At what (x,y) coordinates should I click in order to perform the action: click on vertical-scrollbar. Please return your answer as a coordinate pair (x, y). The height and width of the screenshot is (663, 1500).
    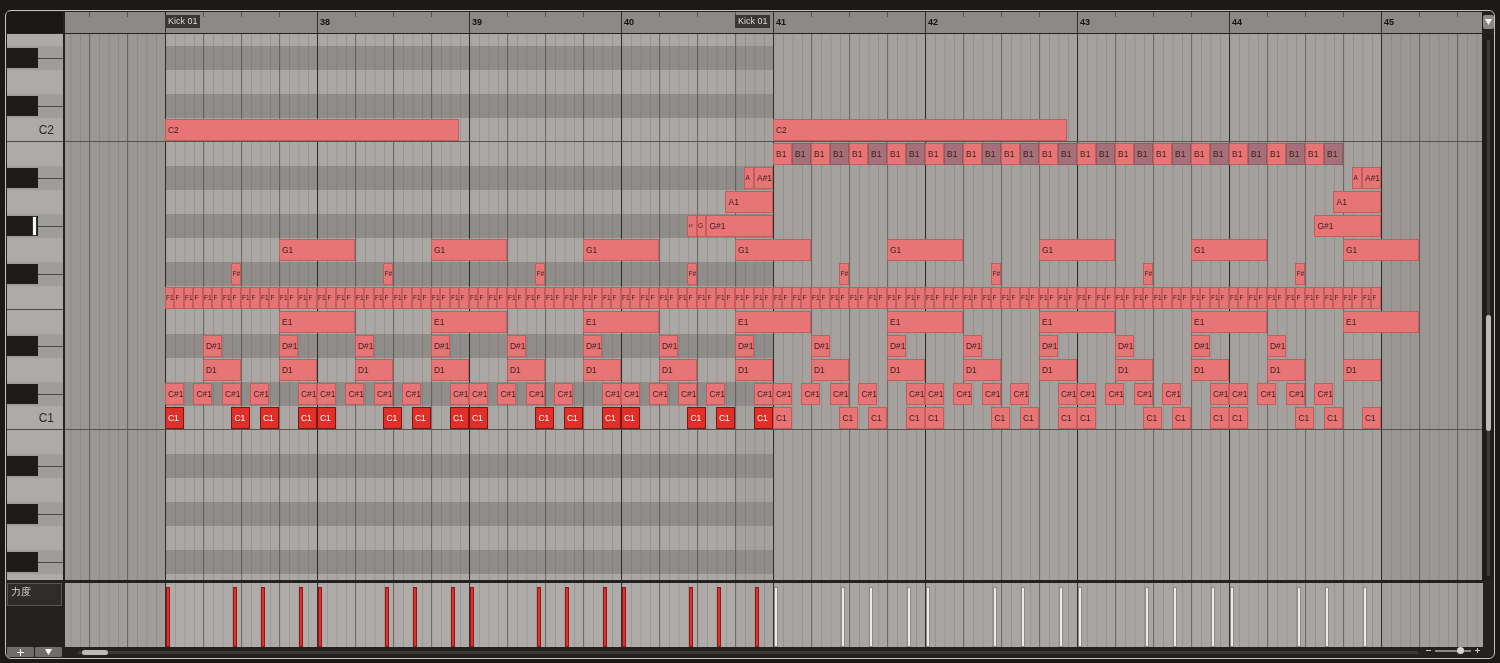
    Looking at the image, I should click on (1488, 307).